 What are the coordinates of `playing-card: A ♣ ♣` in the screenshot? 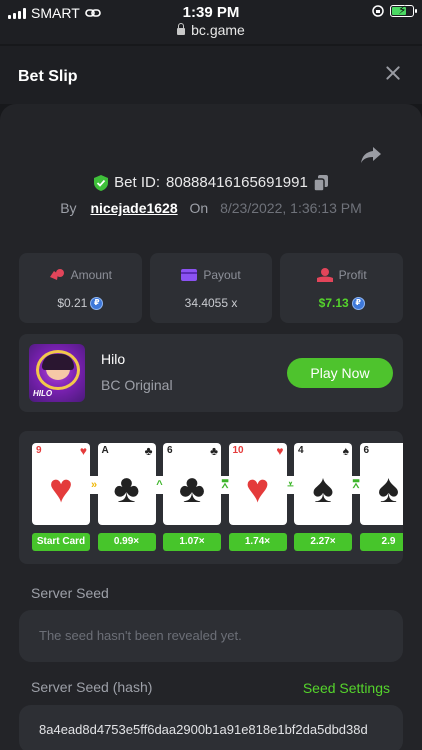 It's located at (126, 484).